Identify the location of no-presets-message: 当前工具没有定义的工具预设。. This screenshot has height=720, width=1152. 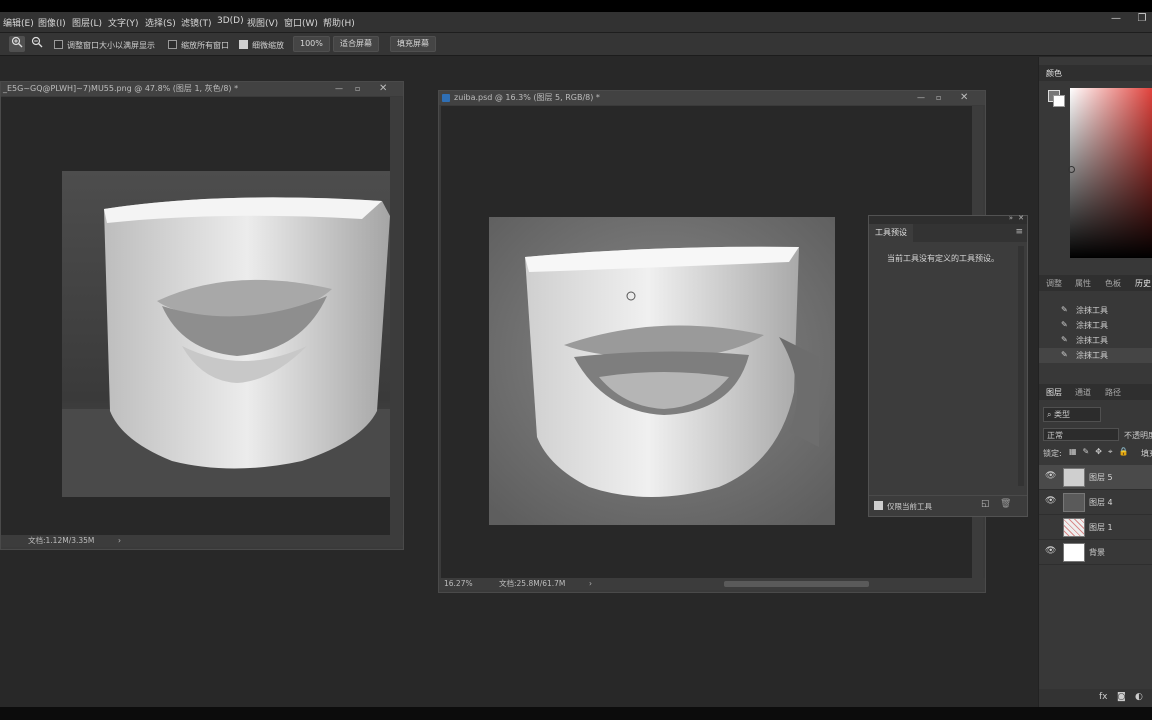
(943, 258).